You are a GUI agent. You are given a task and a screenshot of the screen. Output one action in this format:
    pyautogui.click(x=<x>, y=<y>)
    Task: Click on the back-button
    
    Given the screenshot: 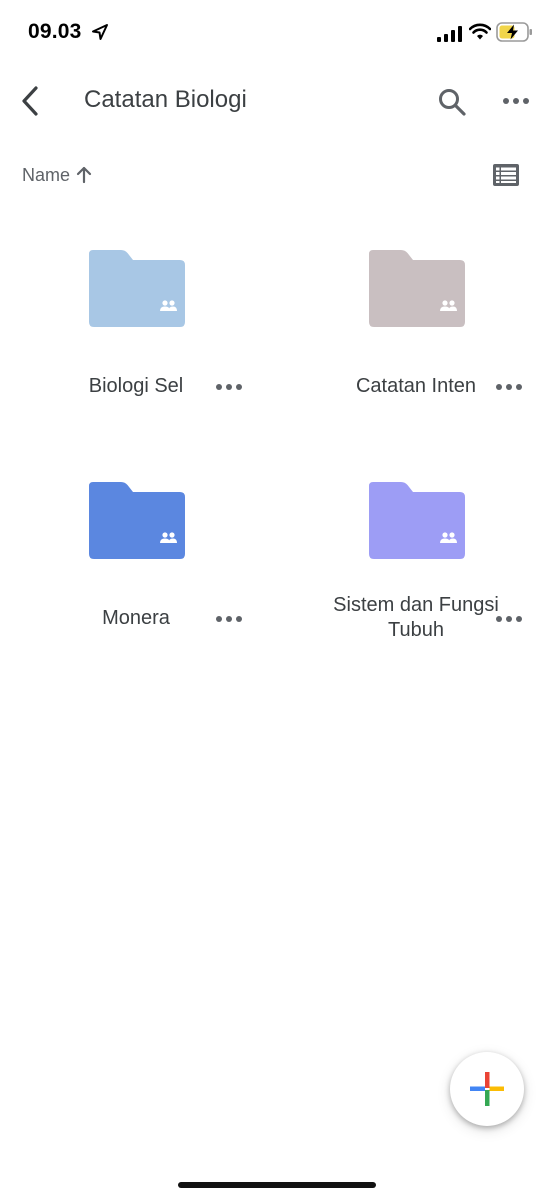 What is the action you would take?
    pyautogui.click(x=31, y=101)
    